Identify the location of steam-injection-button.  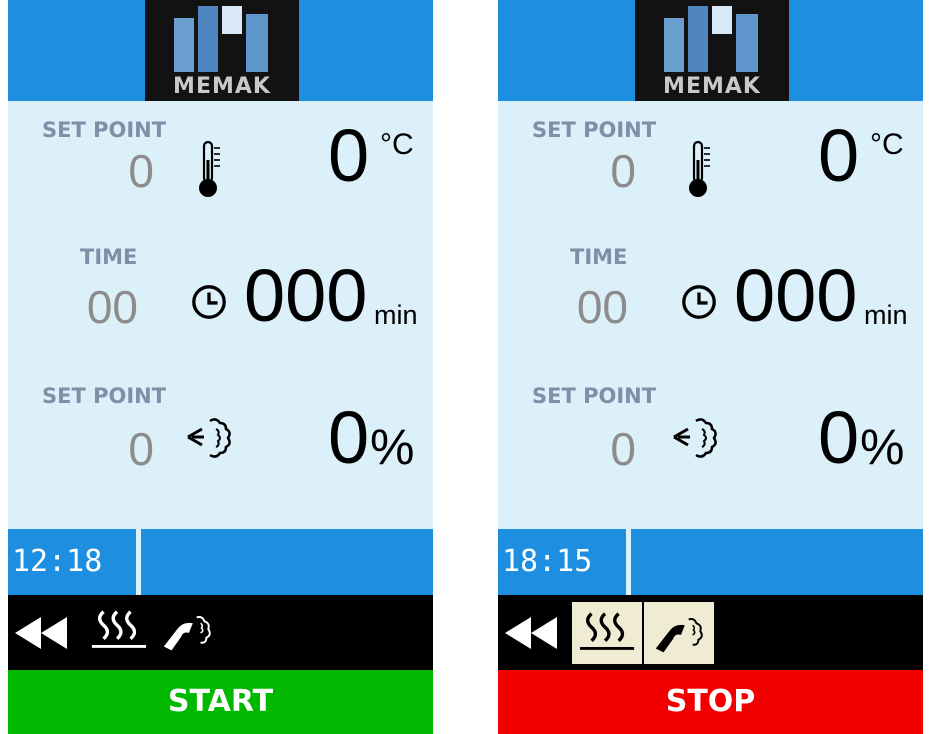
(679, 633).